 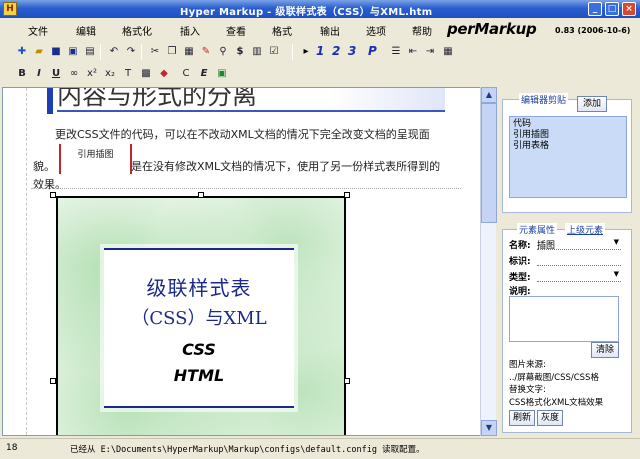 I want to click on table-icon: ▦, so click(x=448, y=52).